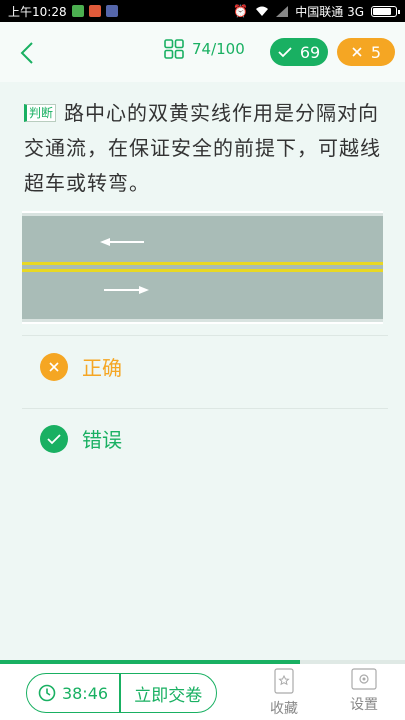 The image size is (405, 720). What do you see at coordinates (169, 693) in the screenshot?
I see `submit-exam-button: 立即交卷` at bounding box center [169, 693].